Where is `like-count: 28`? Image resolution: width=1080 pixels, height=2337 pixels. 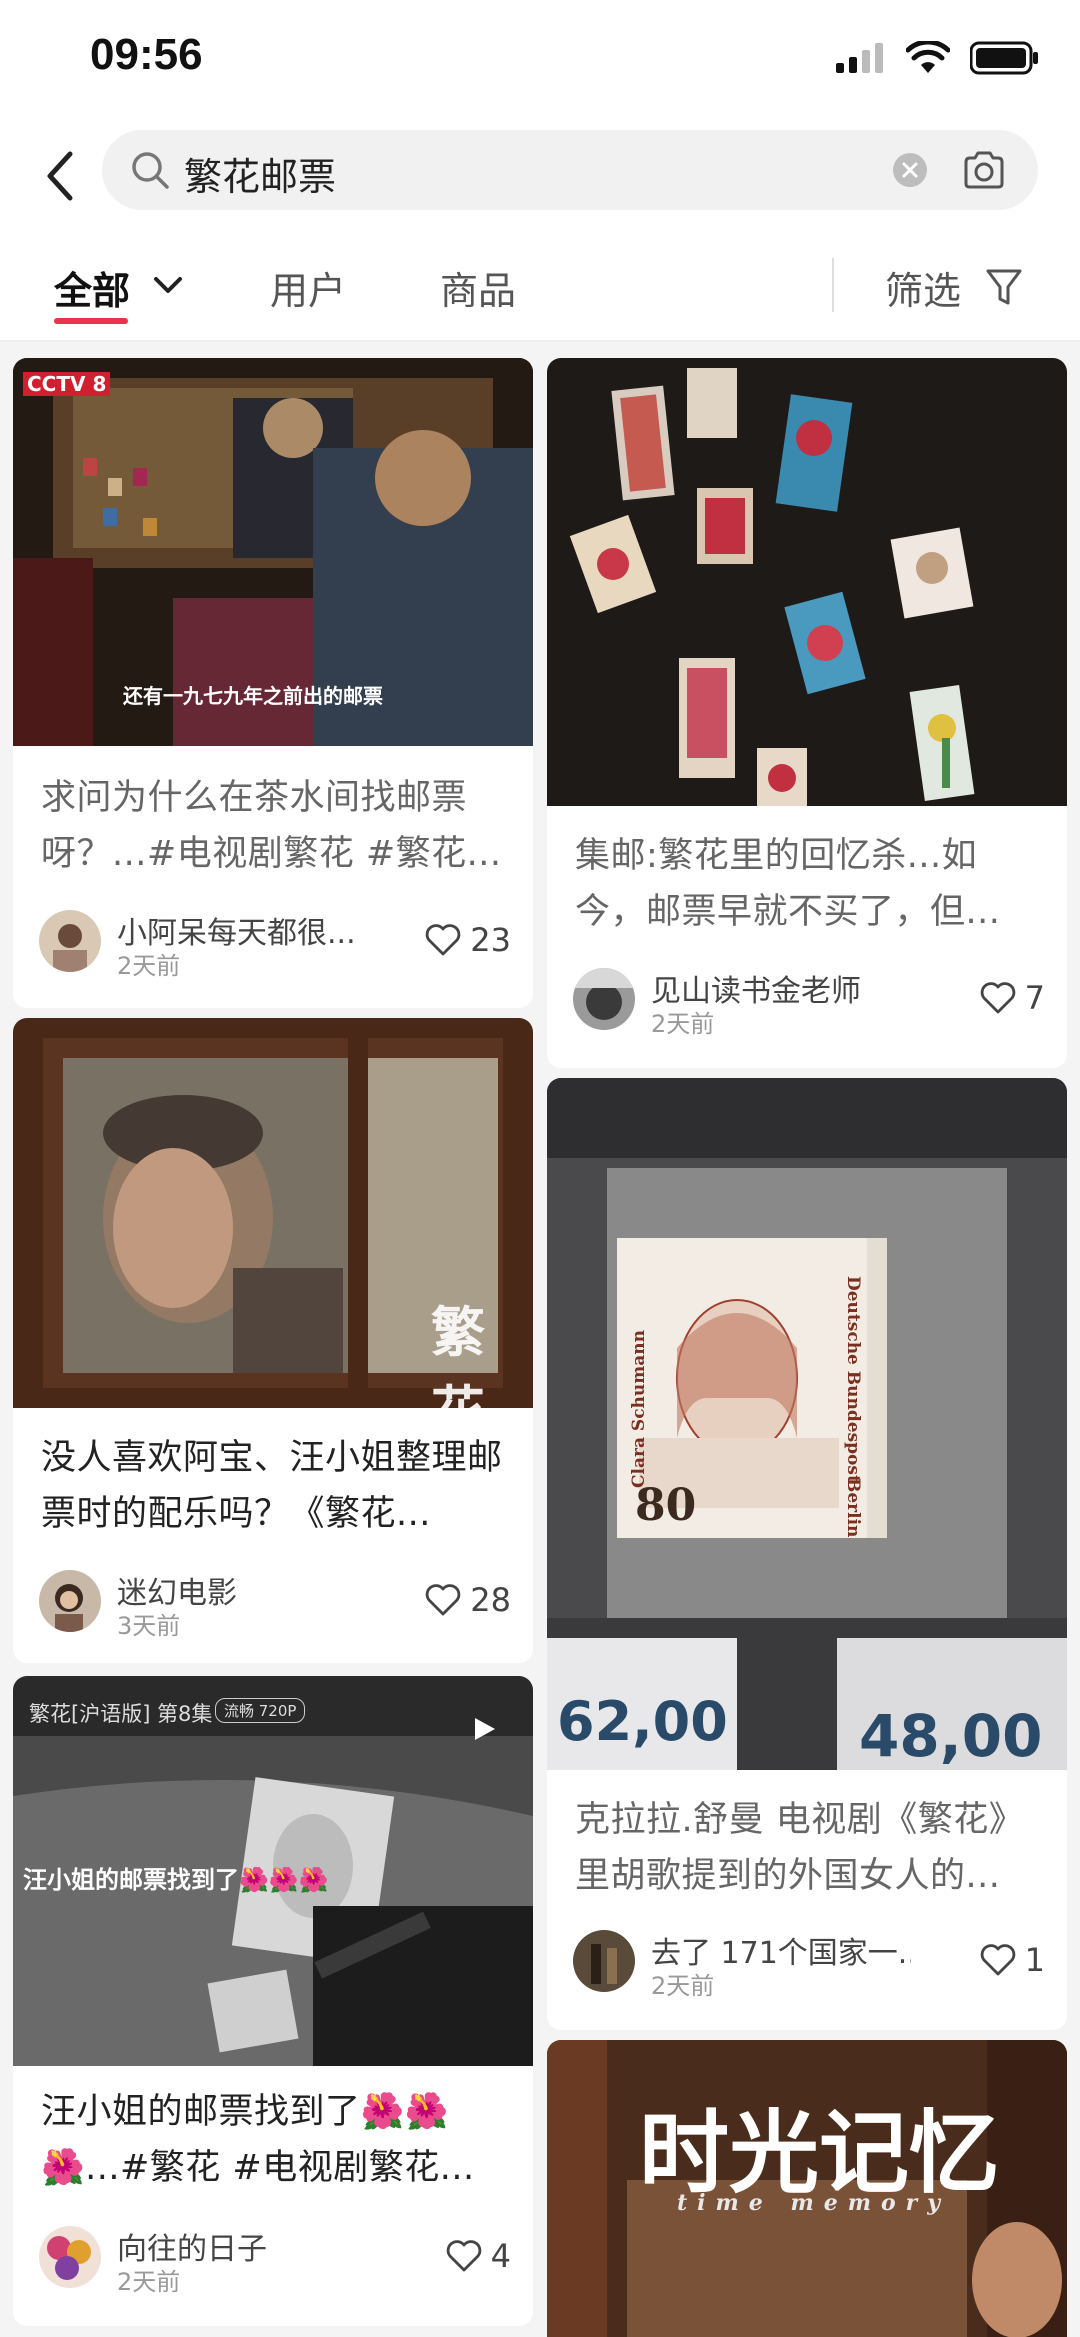 like-count: 28 is located at coordinates (490, 1600).